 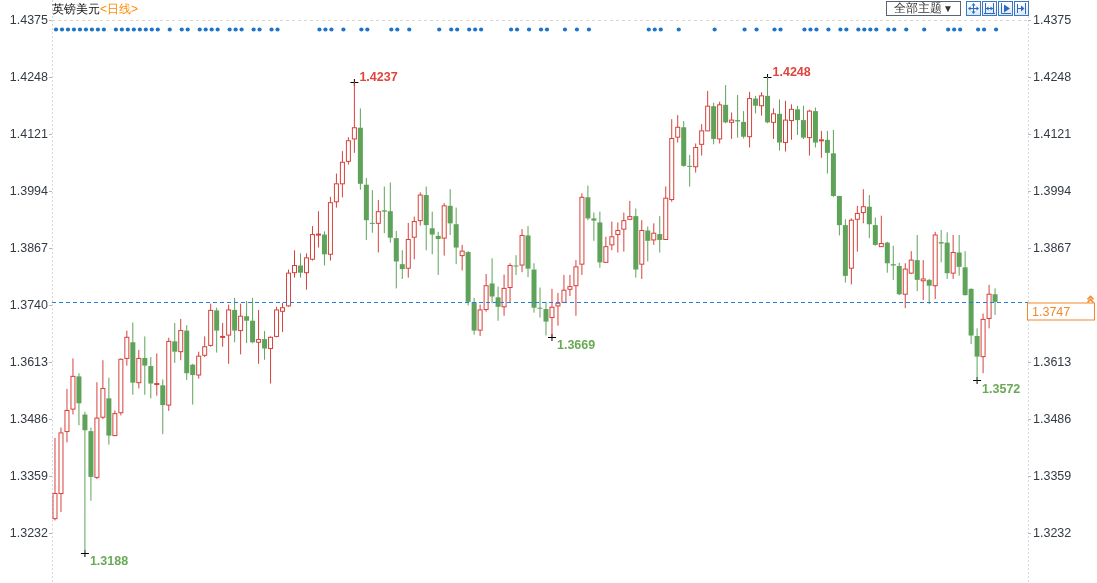 I want to click on extreme-price-label: 1.4248, so click(x=791, y=72).